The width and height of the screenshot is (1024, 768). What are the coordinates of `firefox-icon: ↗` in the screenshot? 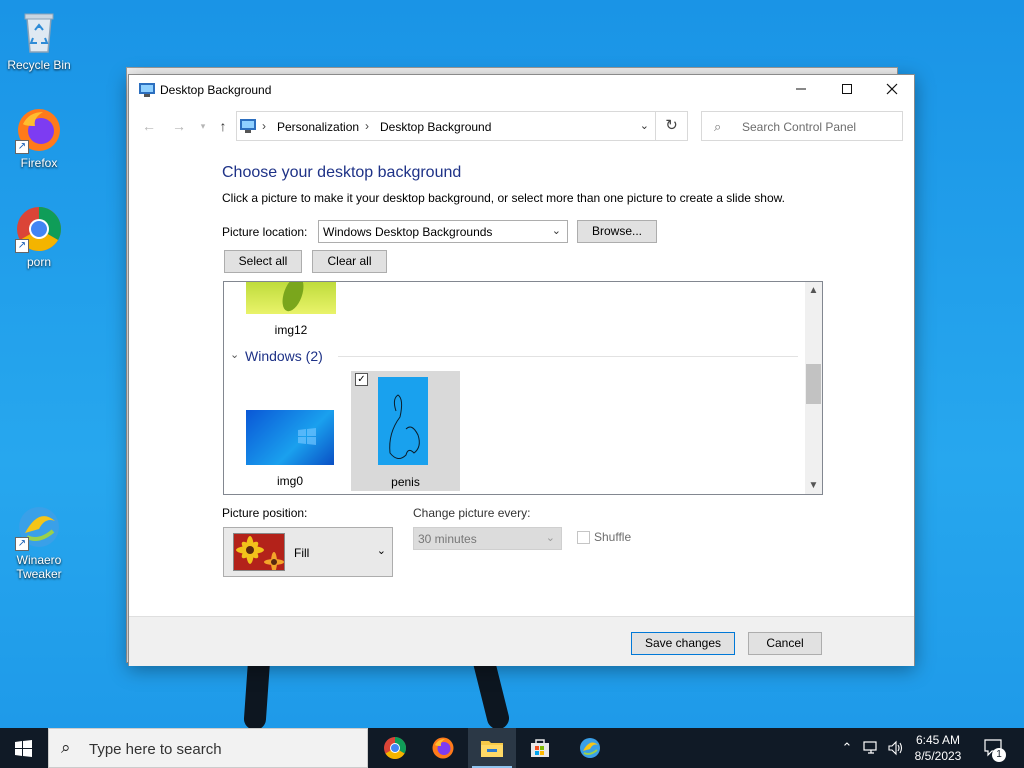 It's located at (39, 130).